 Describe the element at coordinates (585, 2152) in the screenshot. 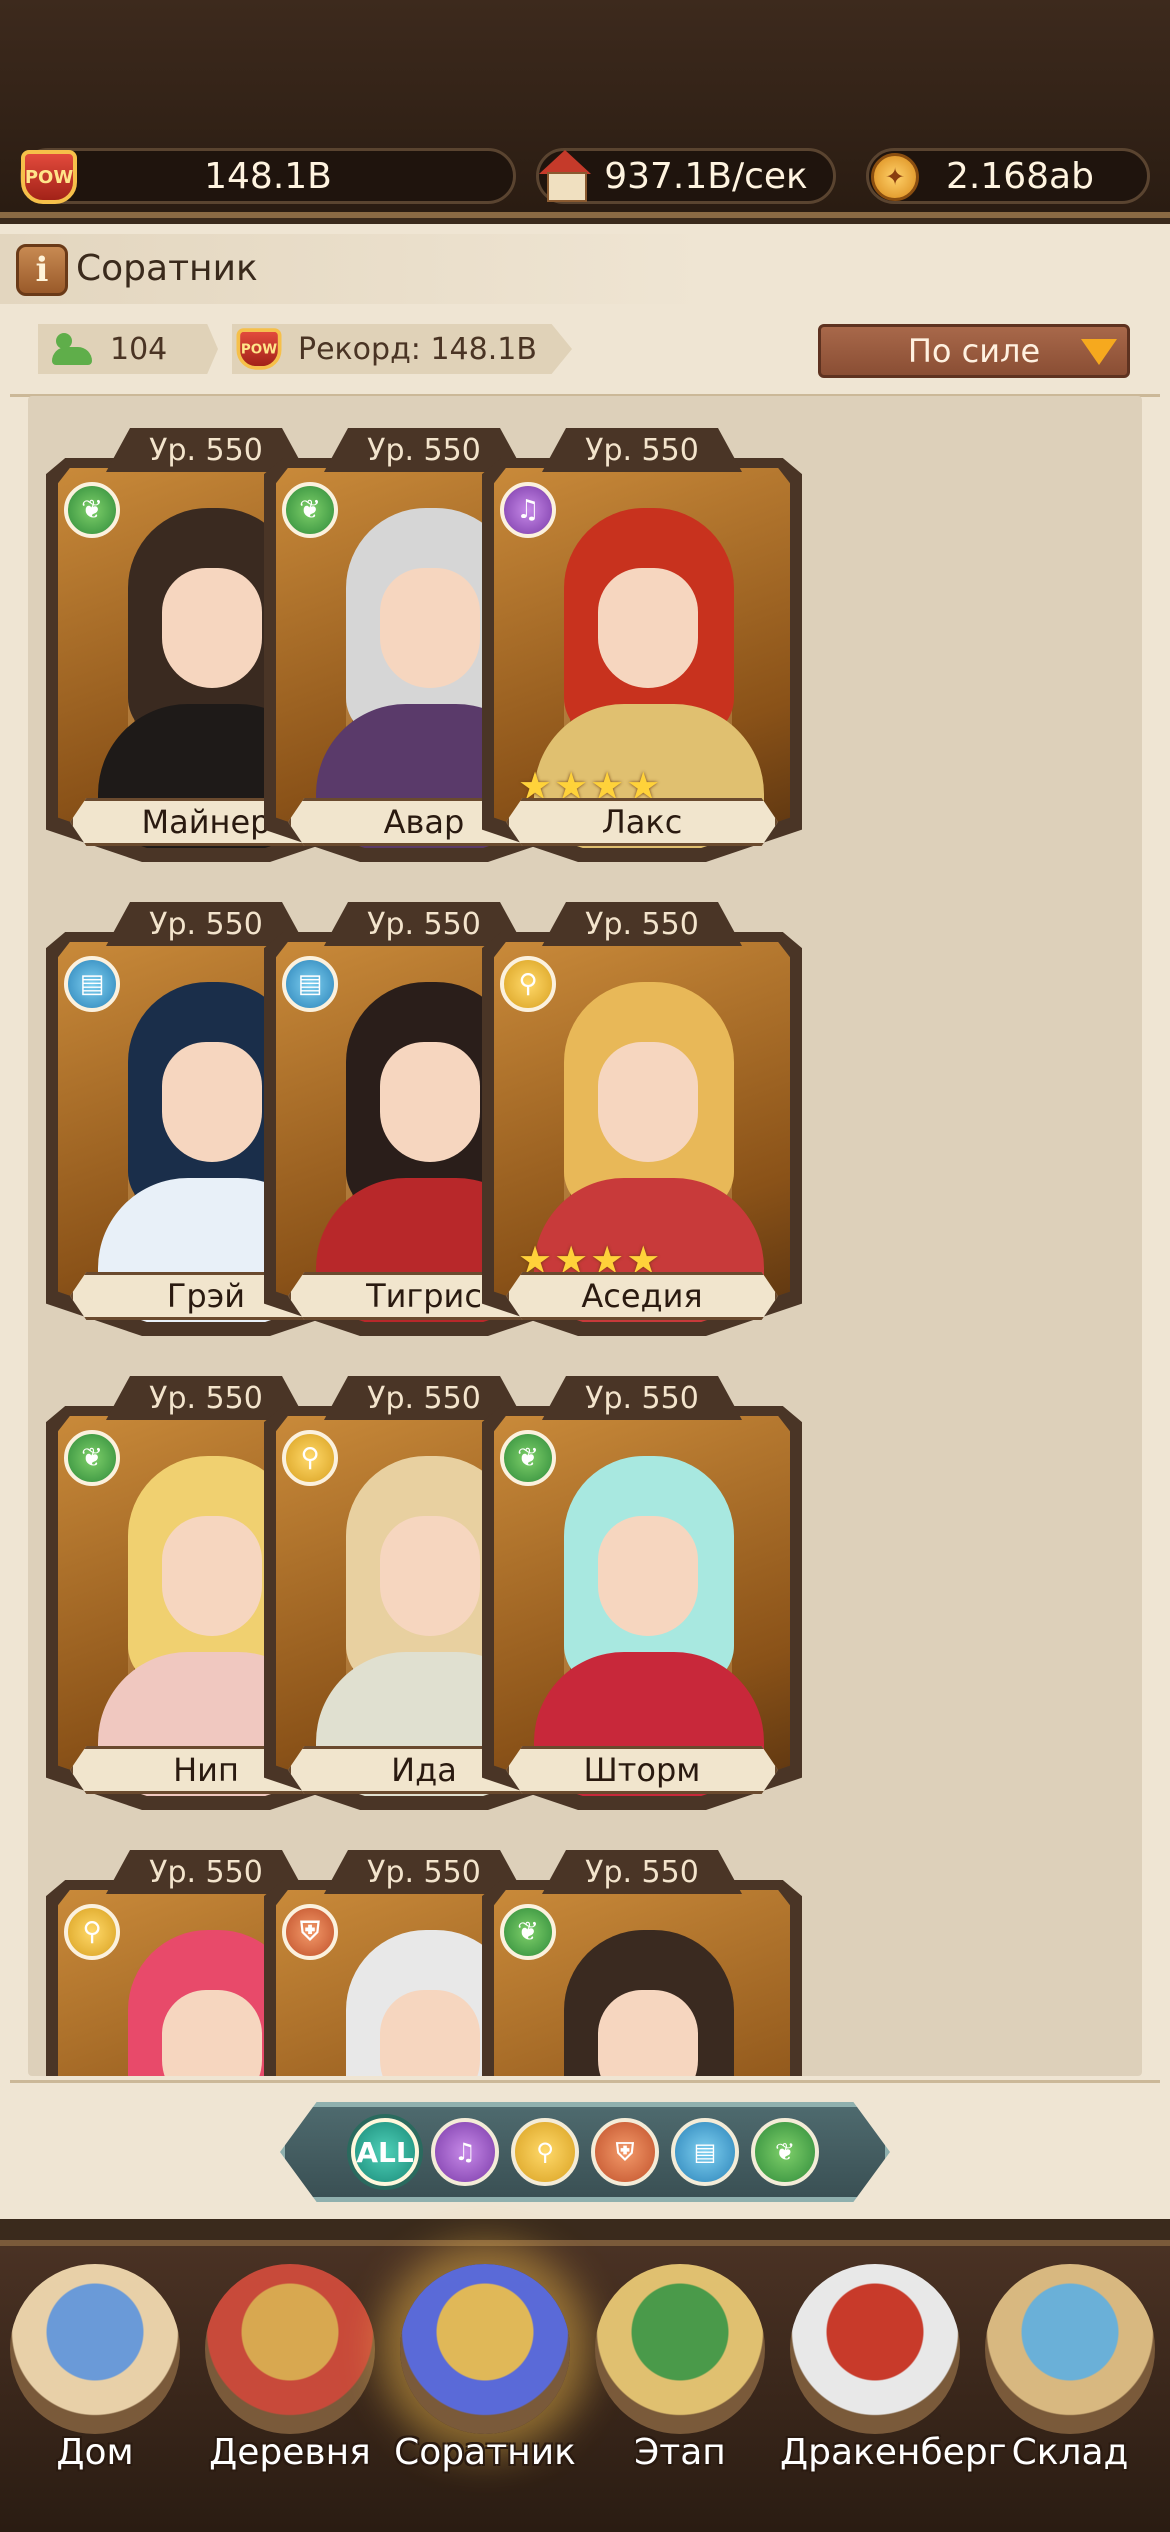

I see `class-filter-bar: ALL ♫ ⚲ ⛨ ▤ ❦` at that location.